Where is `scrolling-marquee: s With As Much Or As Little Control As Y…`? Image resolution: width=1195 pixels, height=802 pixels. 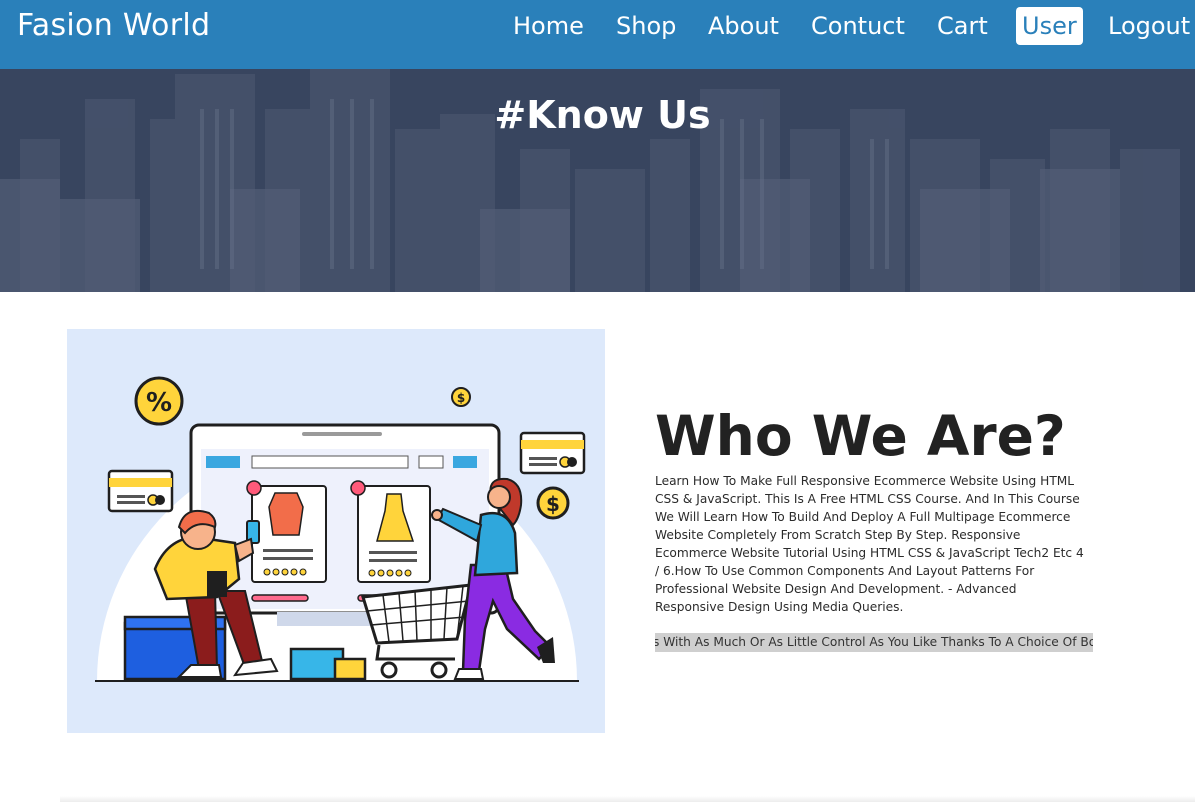
scrolling-marquee: s With As Much Or As Little Control As Y… is located at coordinates (874, 642).